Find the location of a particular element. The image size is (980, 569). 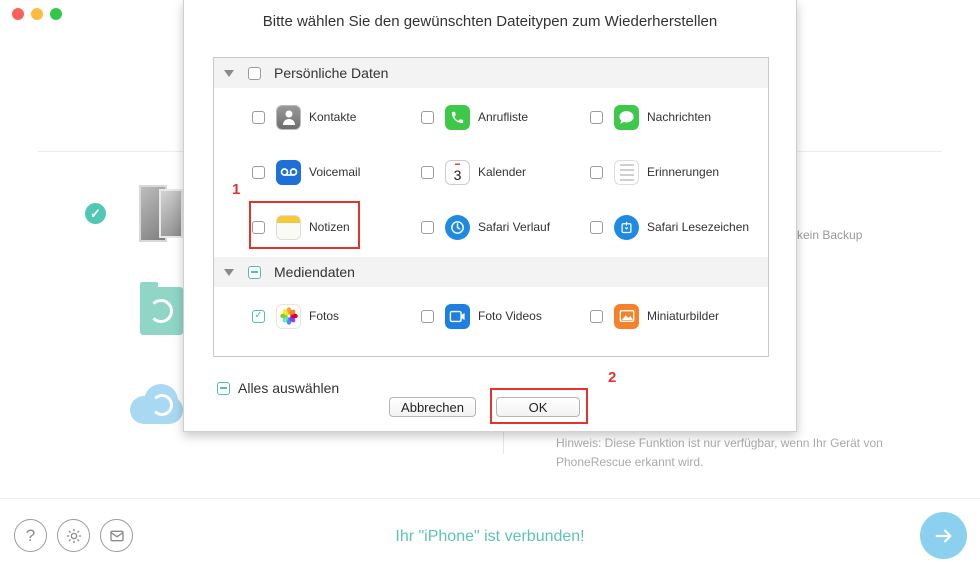

annotation-number-2: 2 is located at coordinates (612, 377).